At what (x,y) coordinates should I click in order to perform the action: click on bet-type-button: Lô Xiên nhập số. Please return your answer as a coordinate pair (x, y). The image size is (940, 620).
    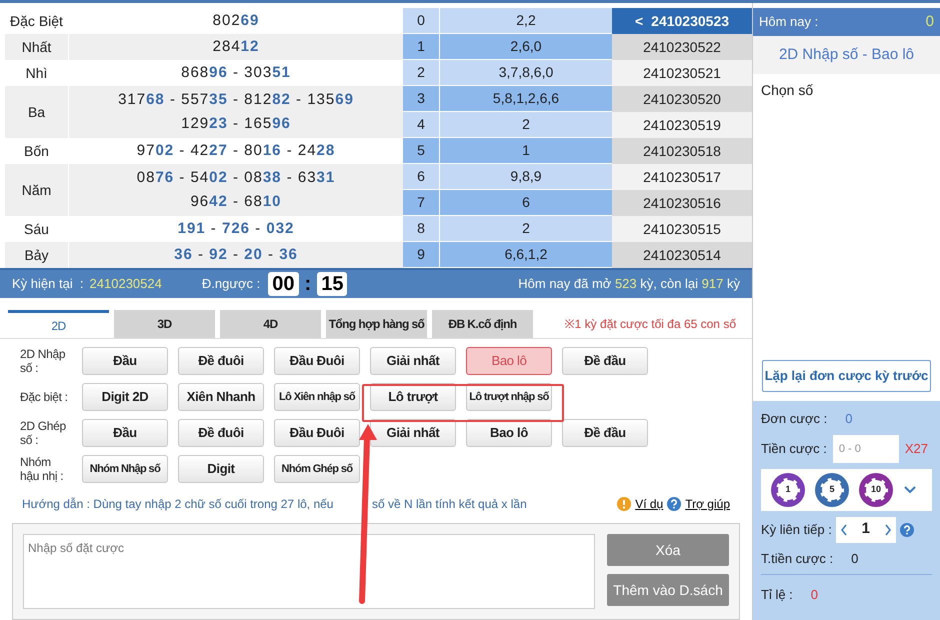
    Looking at the image, I should click on (317, 397).